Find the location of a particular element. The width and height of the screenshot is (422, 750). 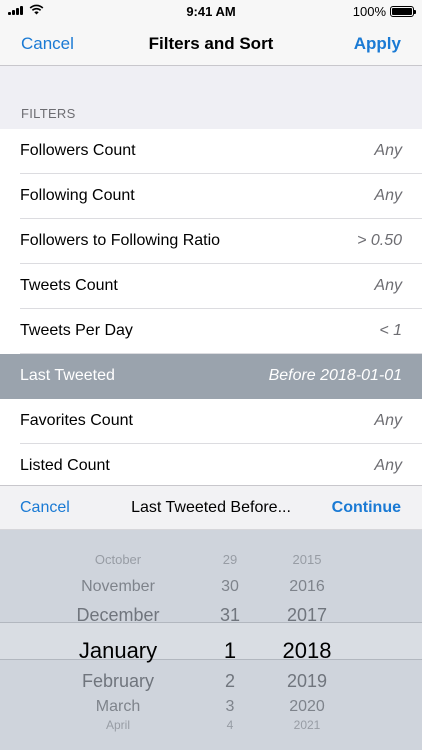

picker-month-option: March is located at coordinates (118, 707).